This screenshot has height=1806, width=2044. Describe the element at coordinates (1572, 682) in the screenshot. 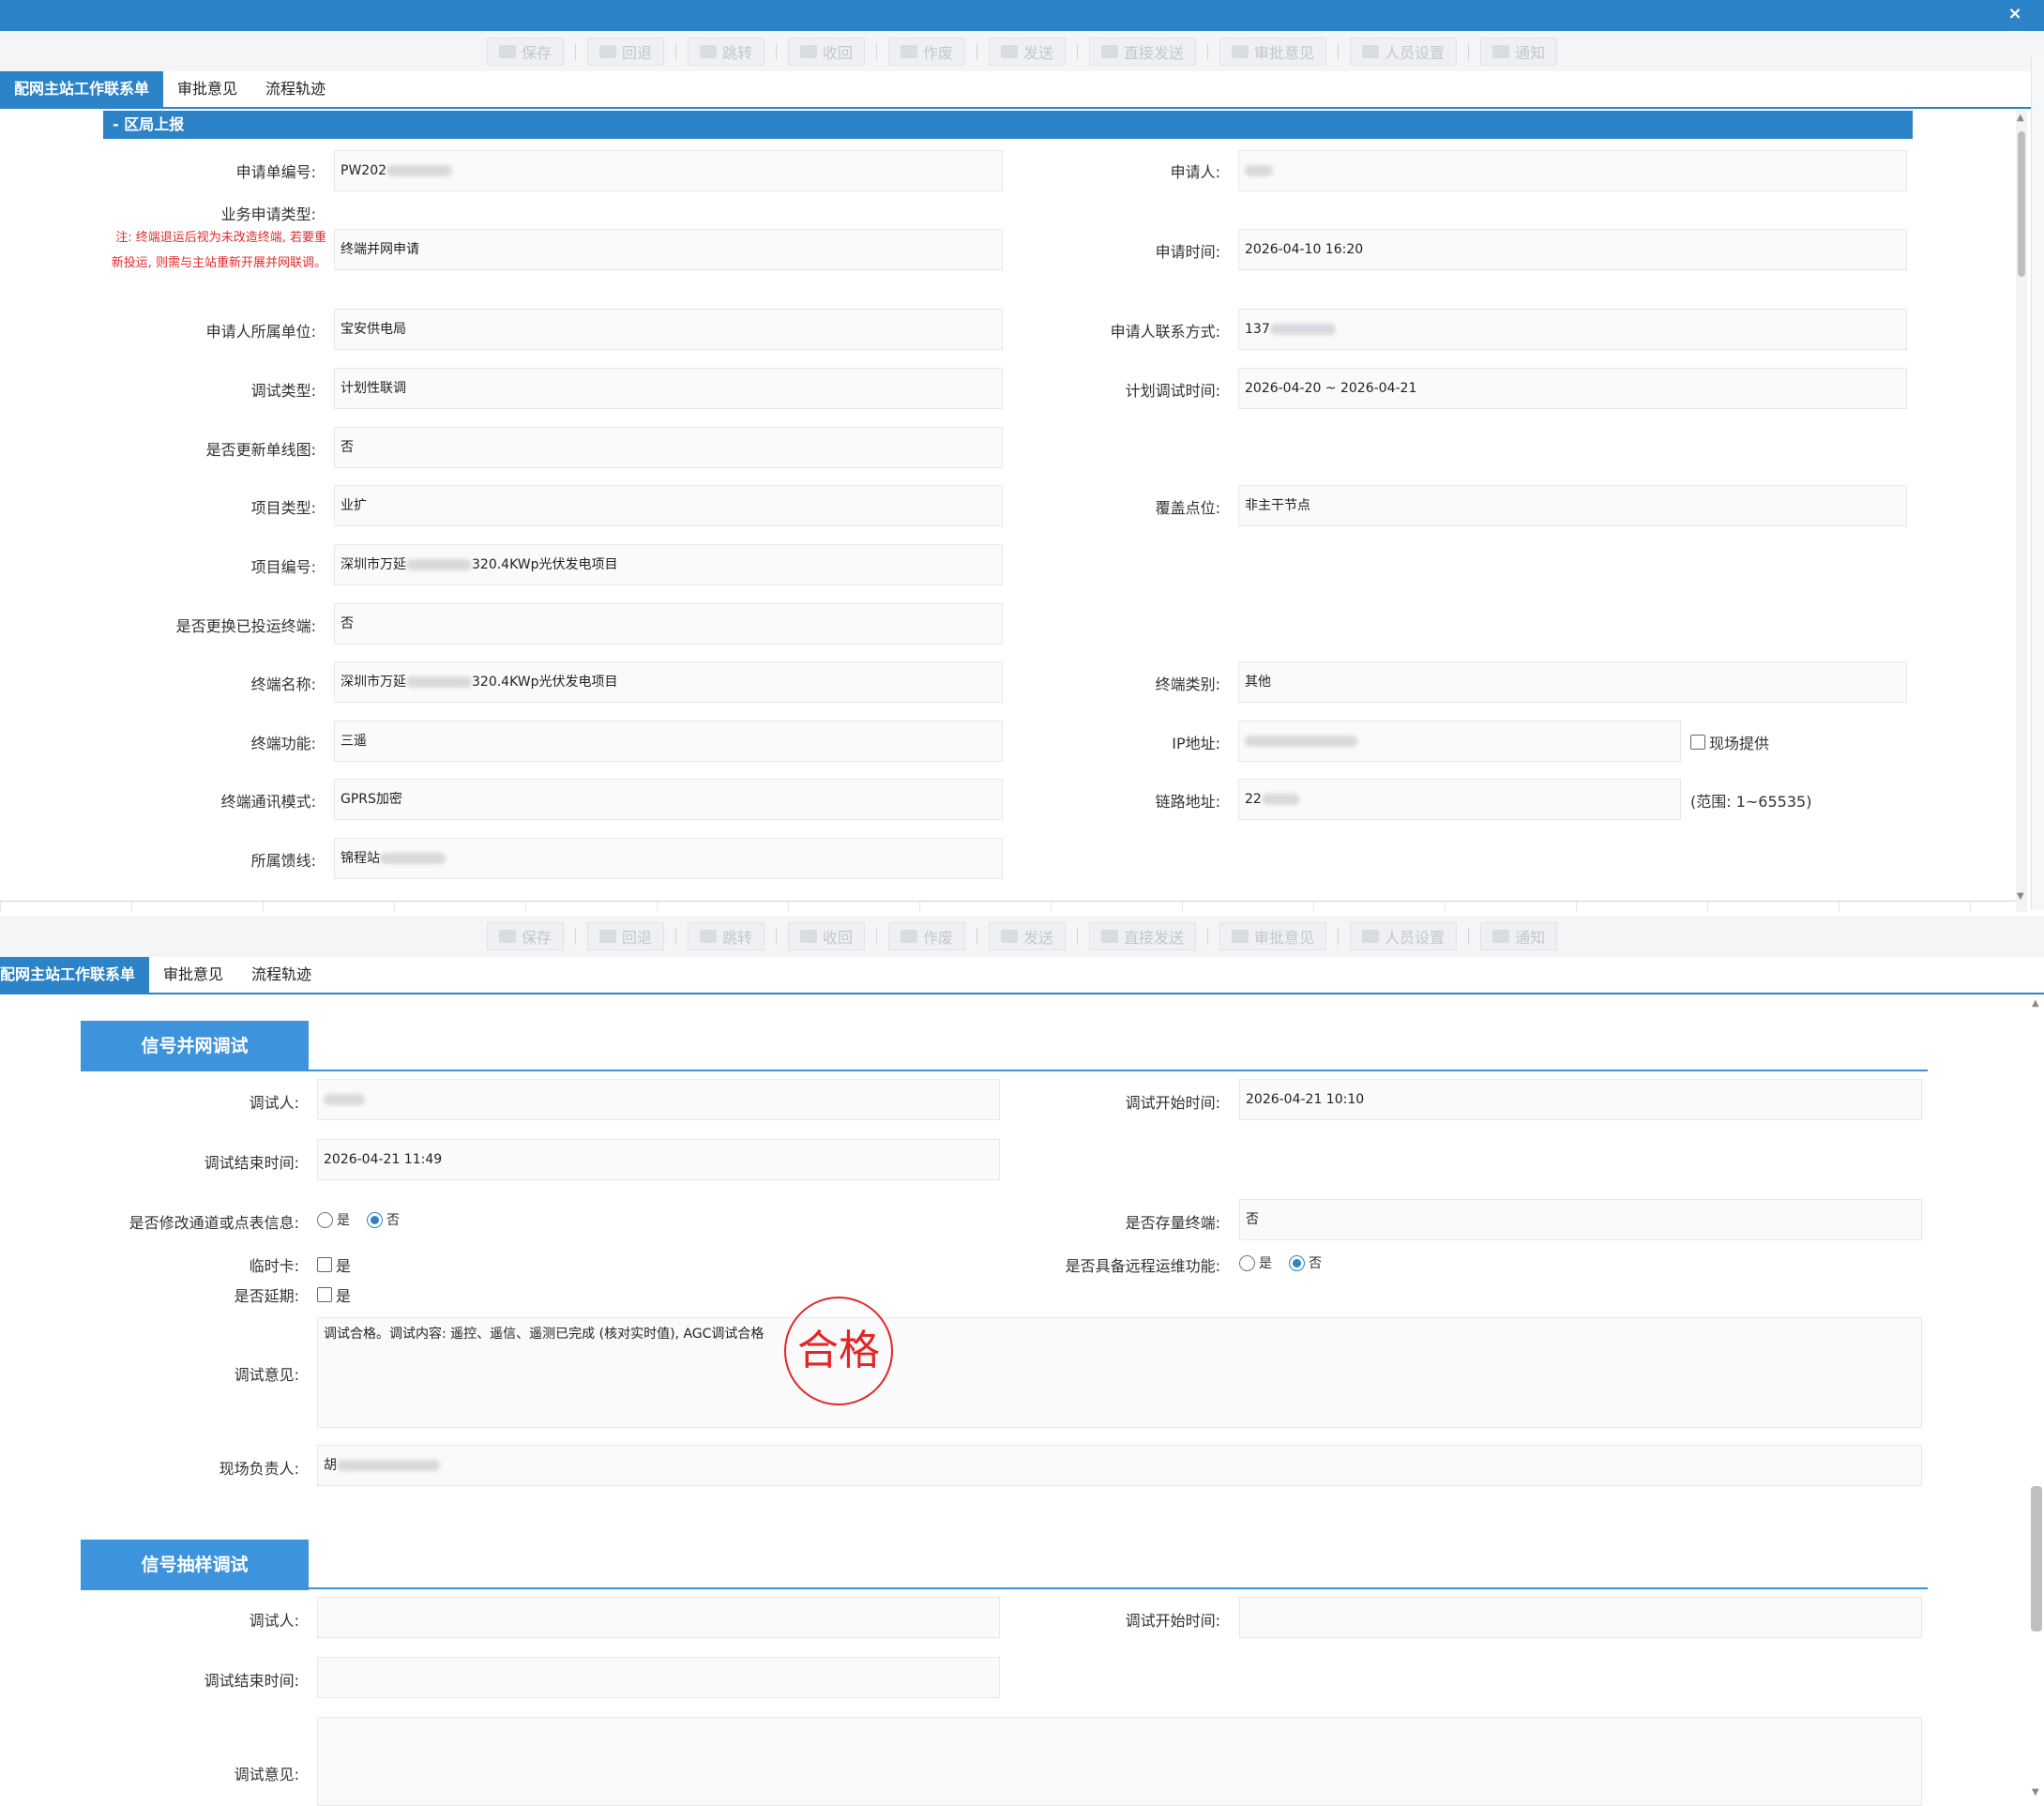

I see `terminal-class-field: 其他` at that location.